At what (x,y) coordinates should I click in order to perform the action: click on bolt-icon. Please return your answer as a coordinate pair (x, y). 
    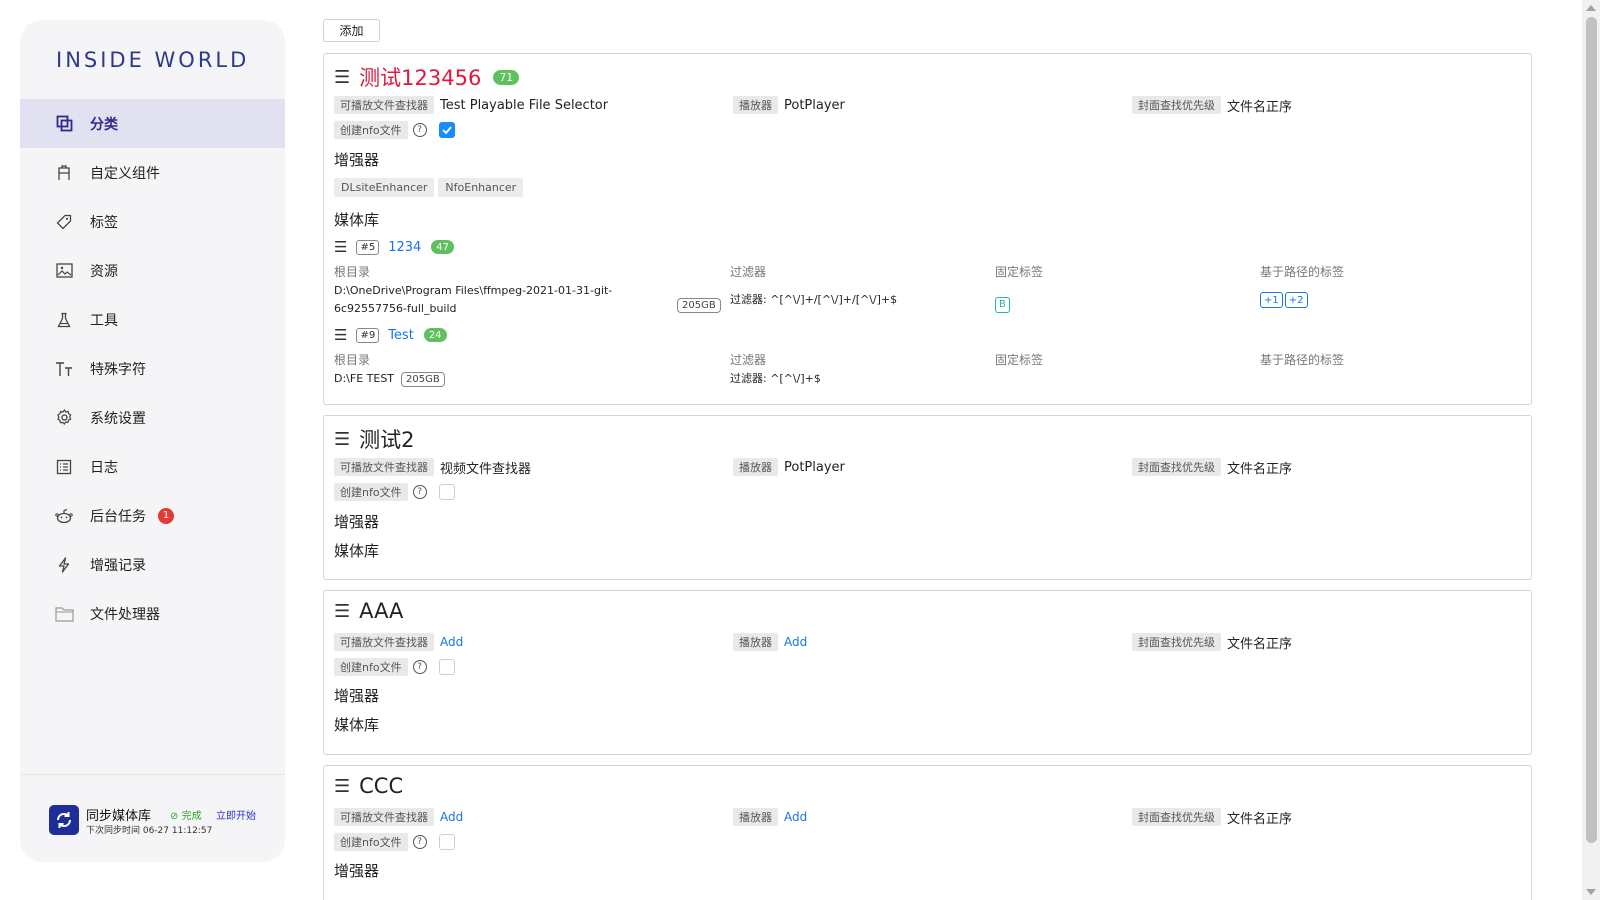
    Looking at the image, I should click on (64, 565).